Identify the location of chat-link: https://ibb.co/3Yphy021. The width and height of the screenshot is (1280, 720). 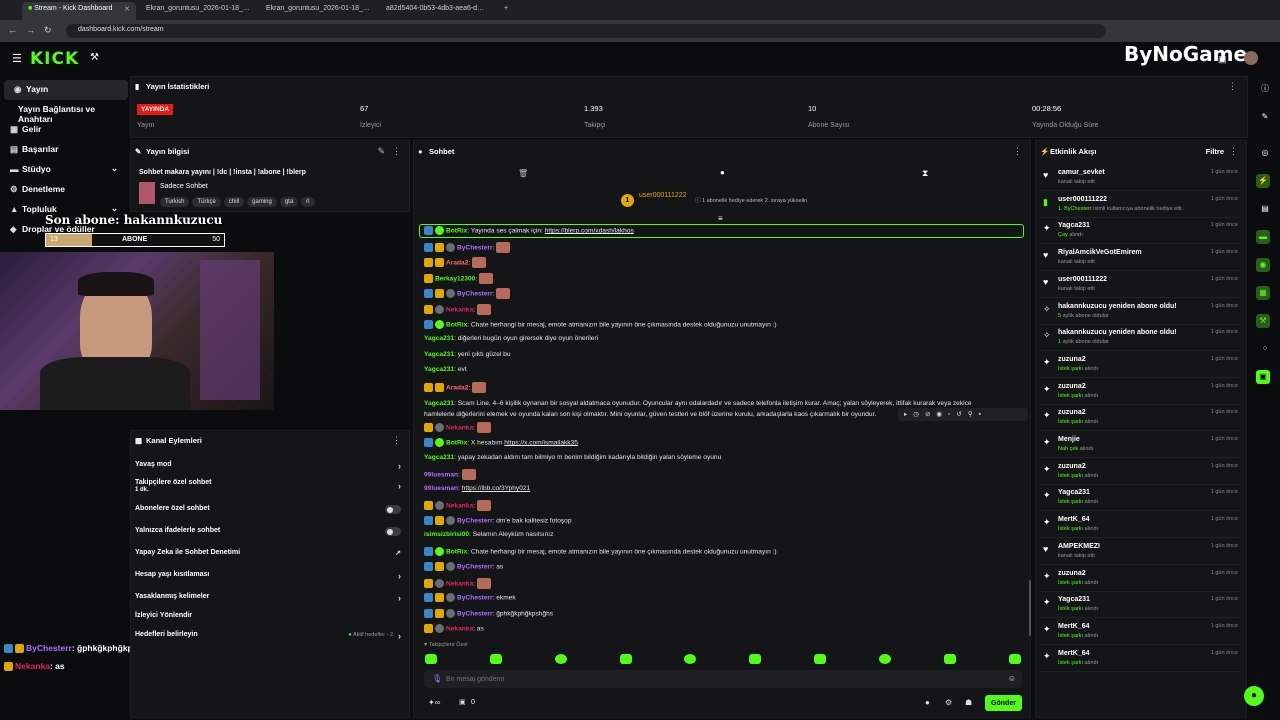
(496, 488).